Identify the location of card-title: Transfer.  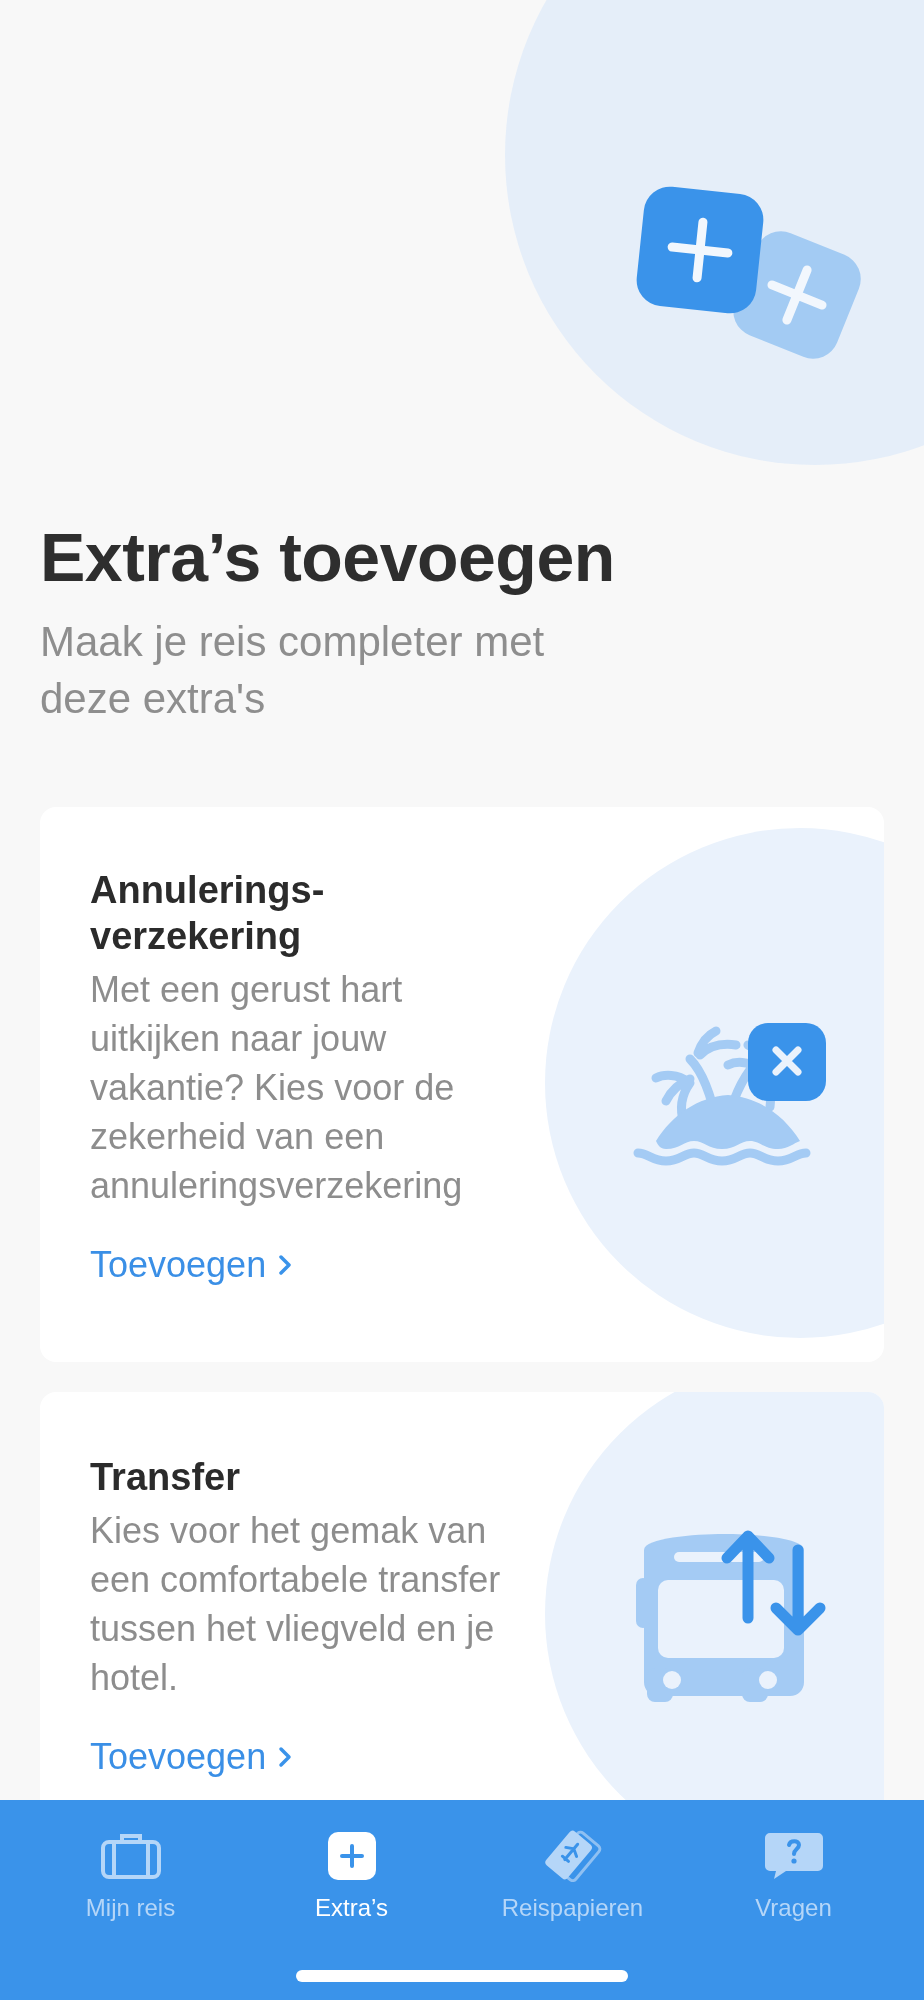
(165, 1477).